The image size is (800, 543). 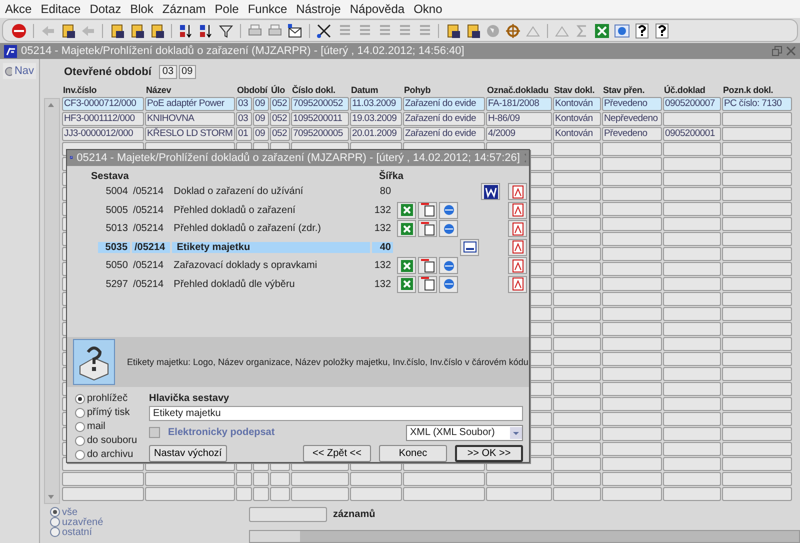 What do you see at coordinates (60, 9) in the screenshot?
I see `menu-item: Editace` at bounding box center [60, 9].